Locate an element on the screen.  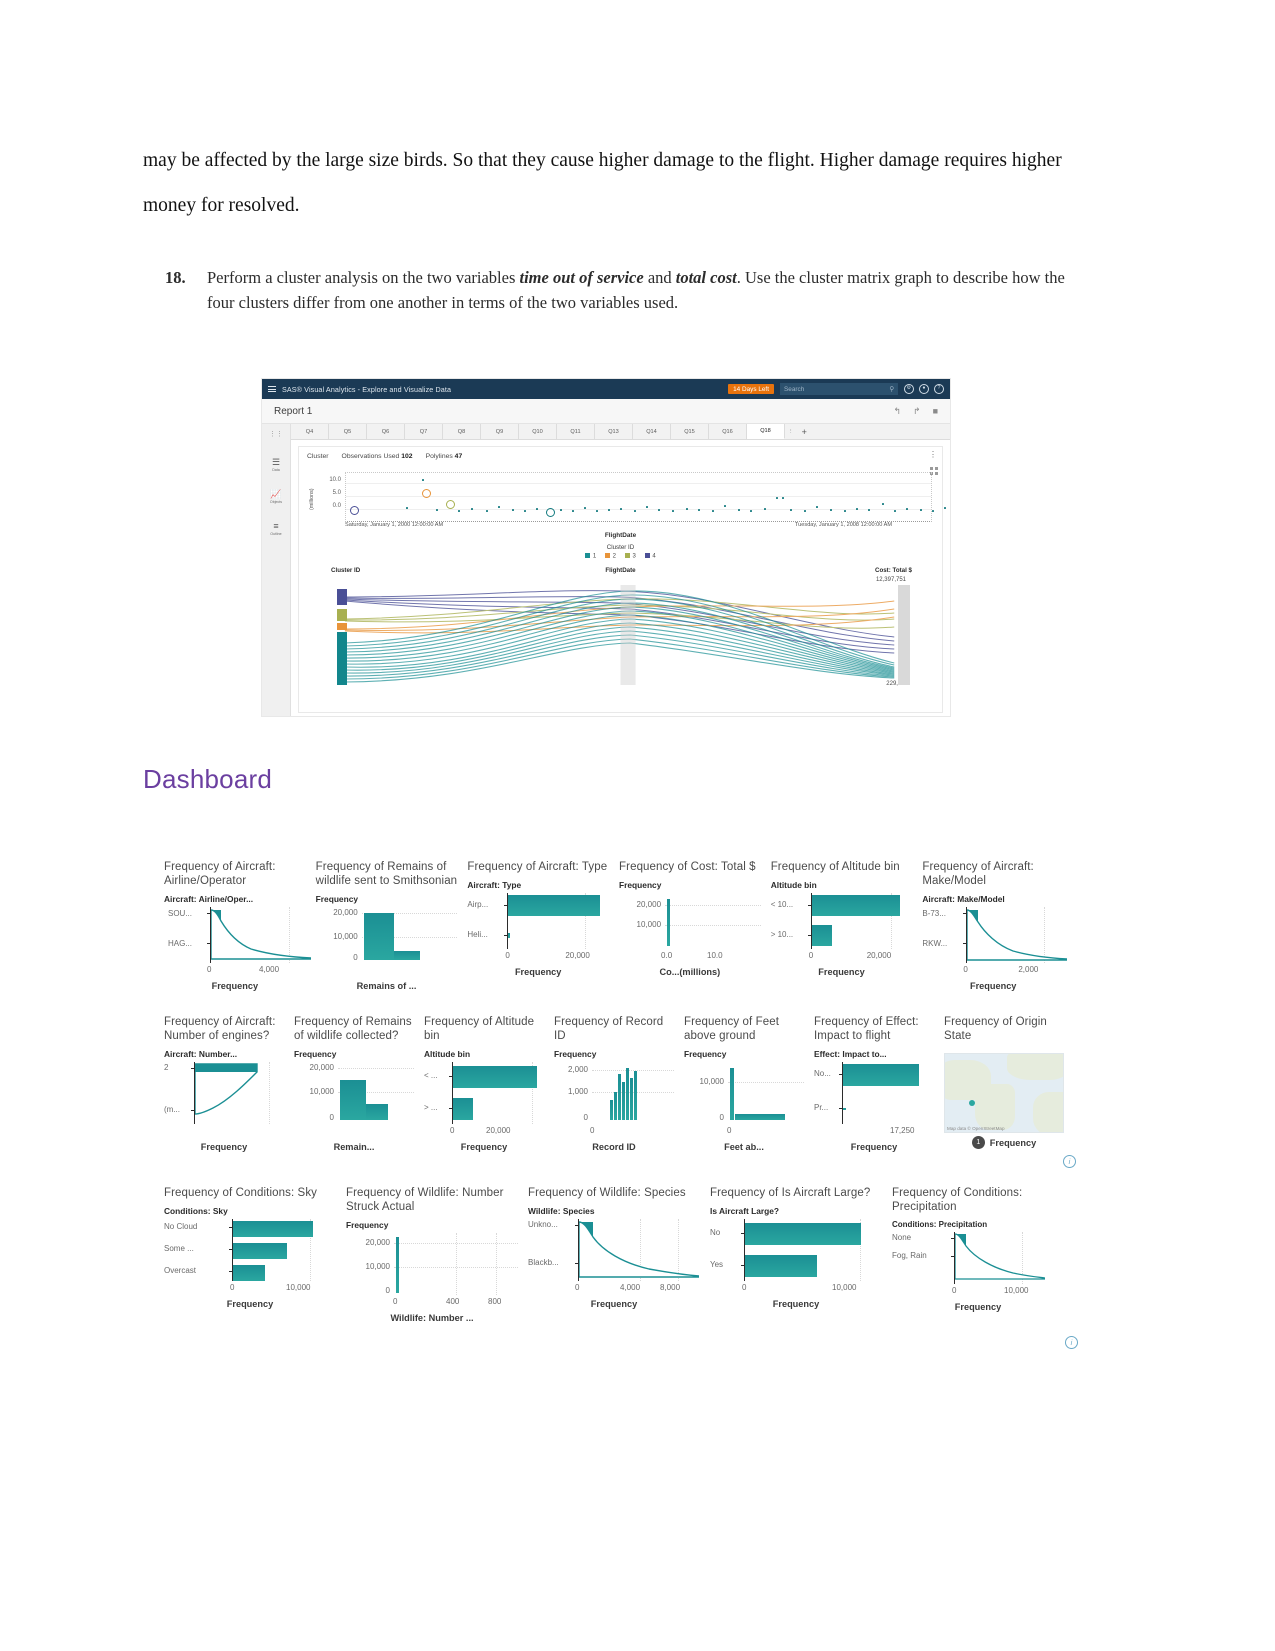
y-tick: 5.0 is located at coordinates (336, 493).